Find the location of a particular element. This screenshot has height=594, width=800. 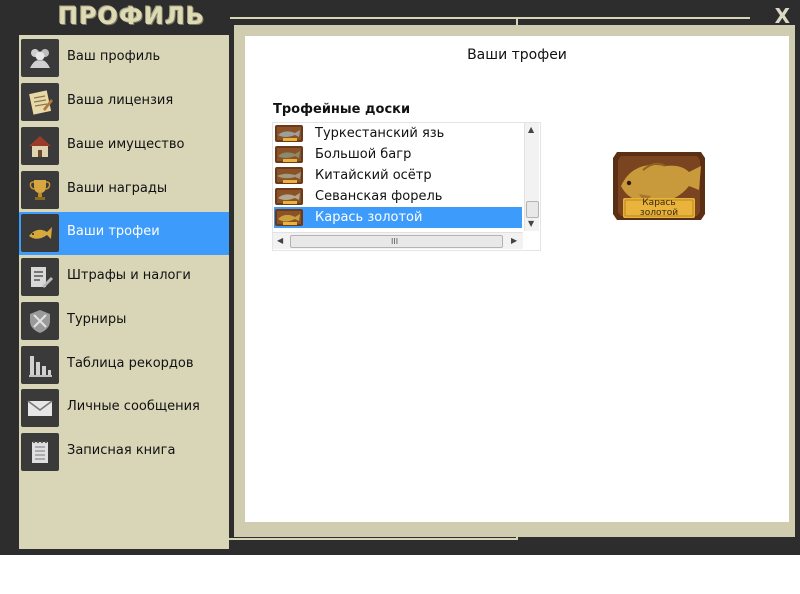

list-item-label: Севанская форель is located at coordinates (379, 196).